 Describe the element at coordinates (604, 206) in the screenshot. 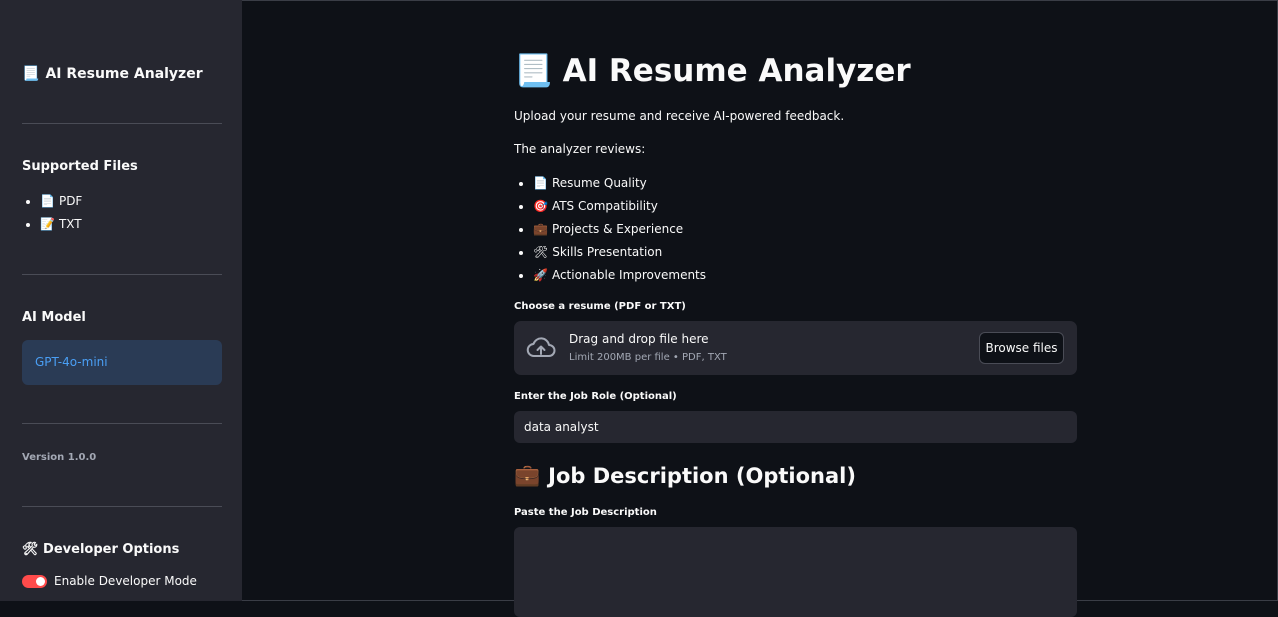

I see `list-item-label: ATS Compatibility` at that location.